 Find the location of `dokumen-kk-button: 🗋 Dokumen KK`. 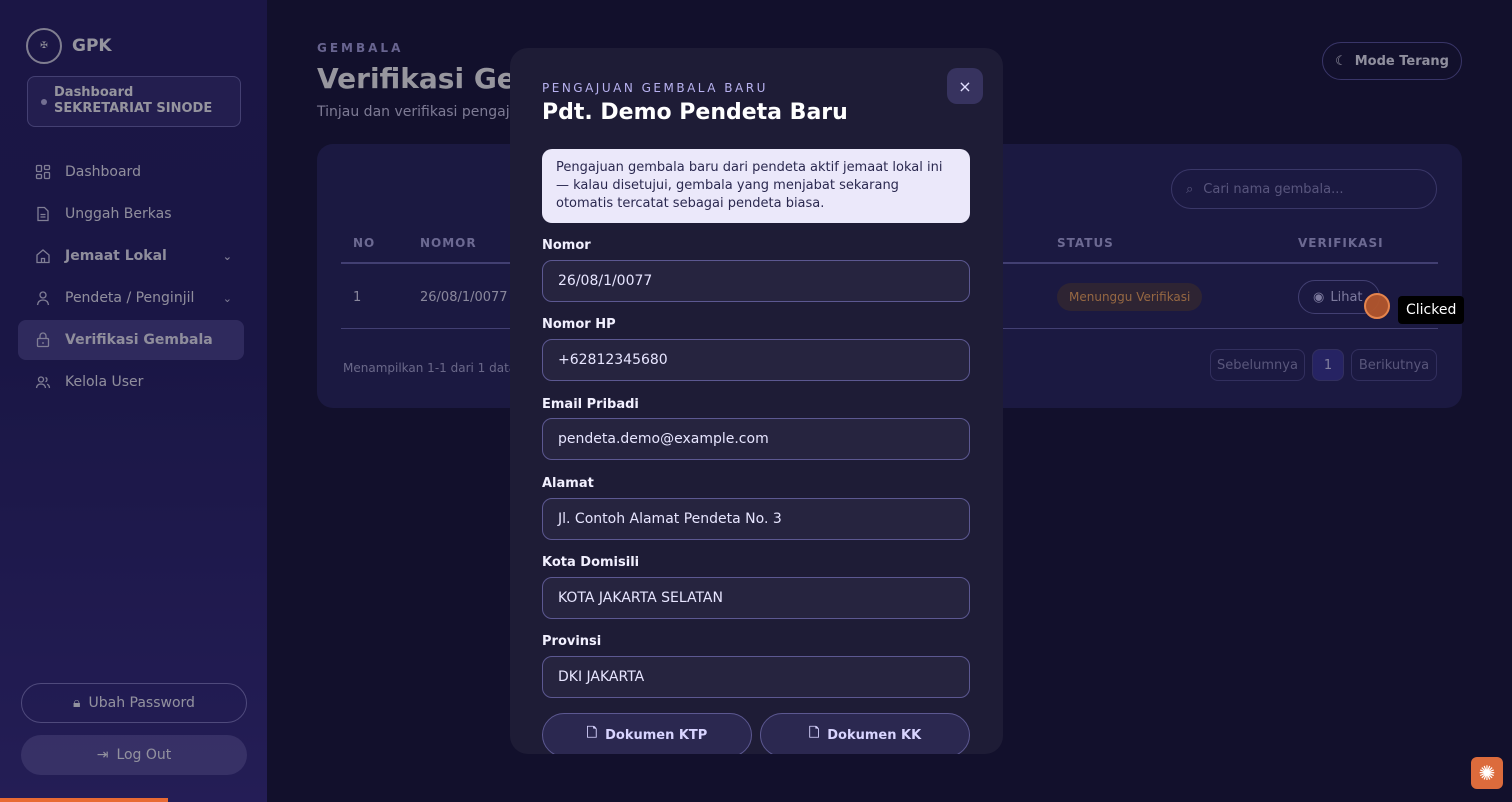

dokumen-kk-button: 🗋 Dokumen KK is located at coordinates (865, 733).